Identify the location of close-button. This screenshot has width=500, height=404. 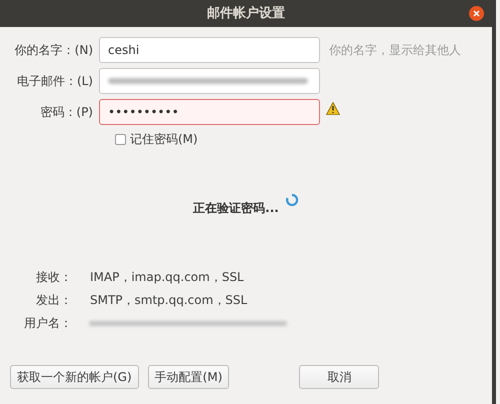
(476, 13).